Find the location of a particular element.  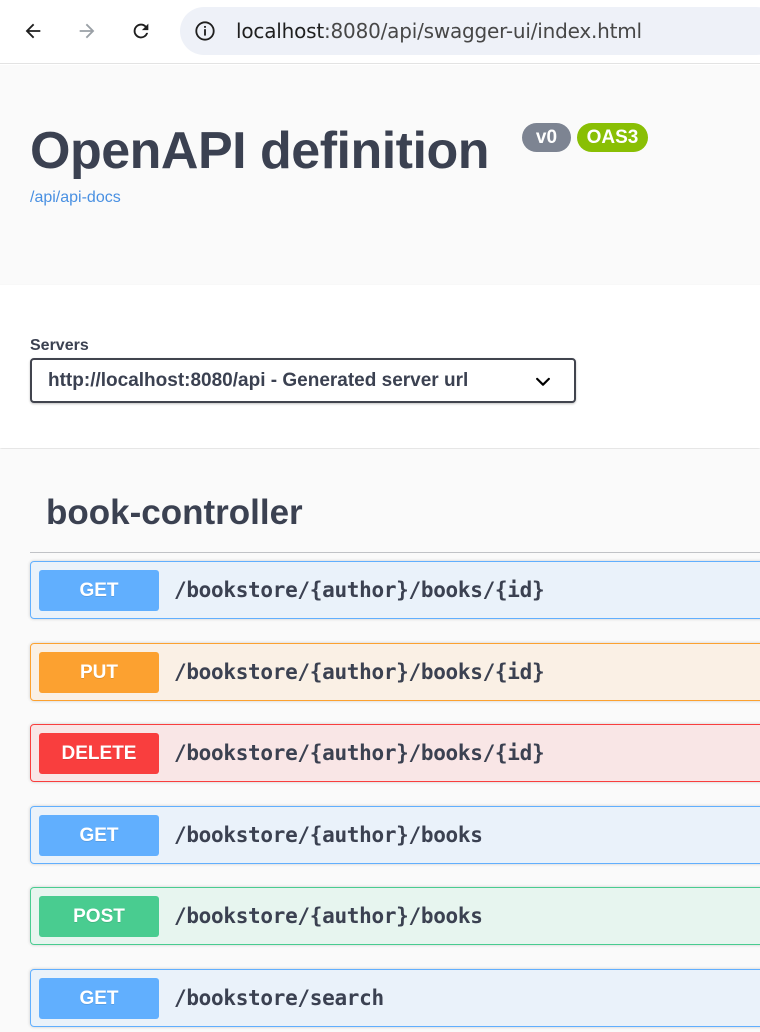

api-docs-link: /api/api-docs is located at coordinates (75, 198).